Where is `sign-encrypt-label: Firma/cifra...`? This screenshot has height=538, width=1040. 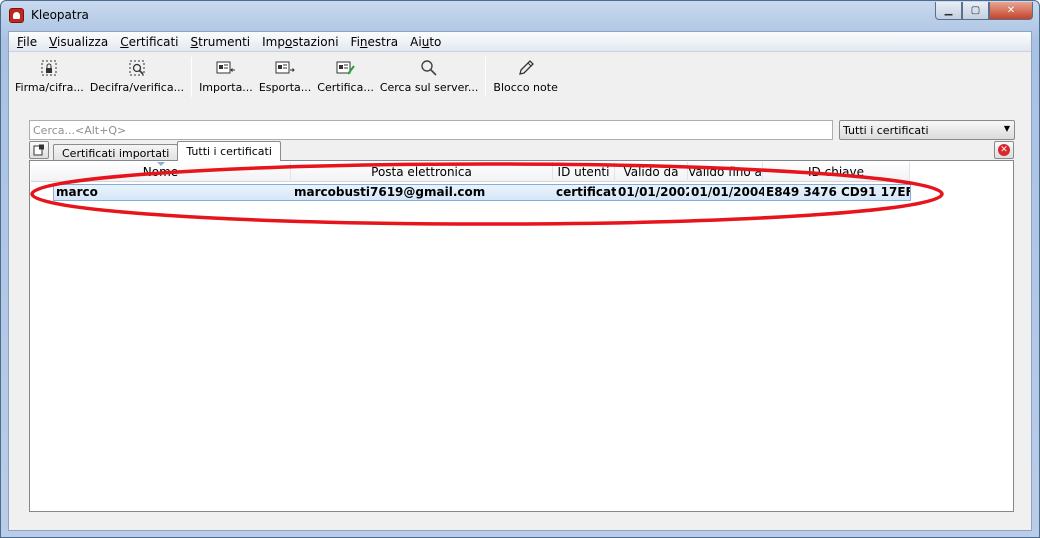
sign-encrypt-label: Firma/cifra... is located at coordinates (49, 87).